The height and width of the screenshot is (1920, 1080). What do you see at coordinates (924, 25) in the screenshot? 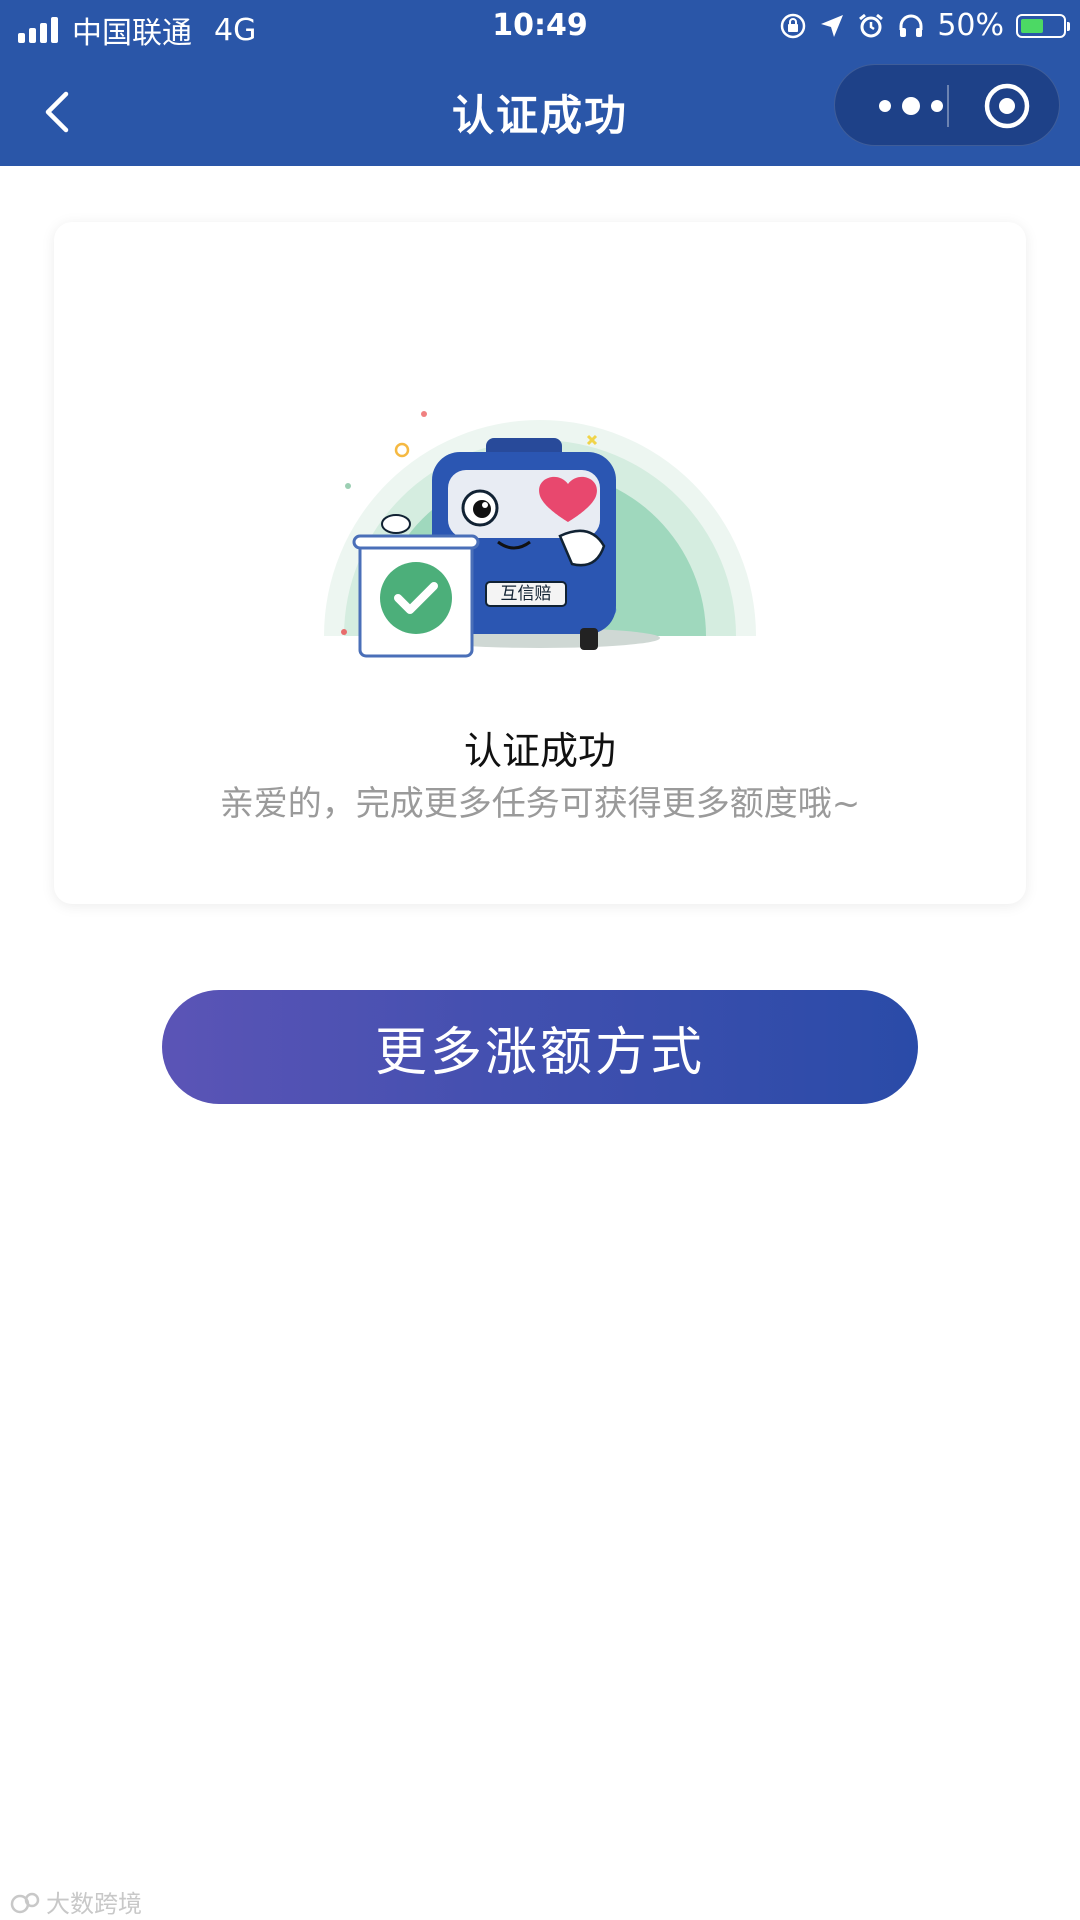
I see `status-right: 50%` at bounding box center [924, 25].